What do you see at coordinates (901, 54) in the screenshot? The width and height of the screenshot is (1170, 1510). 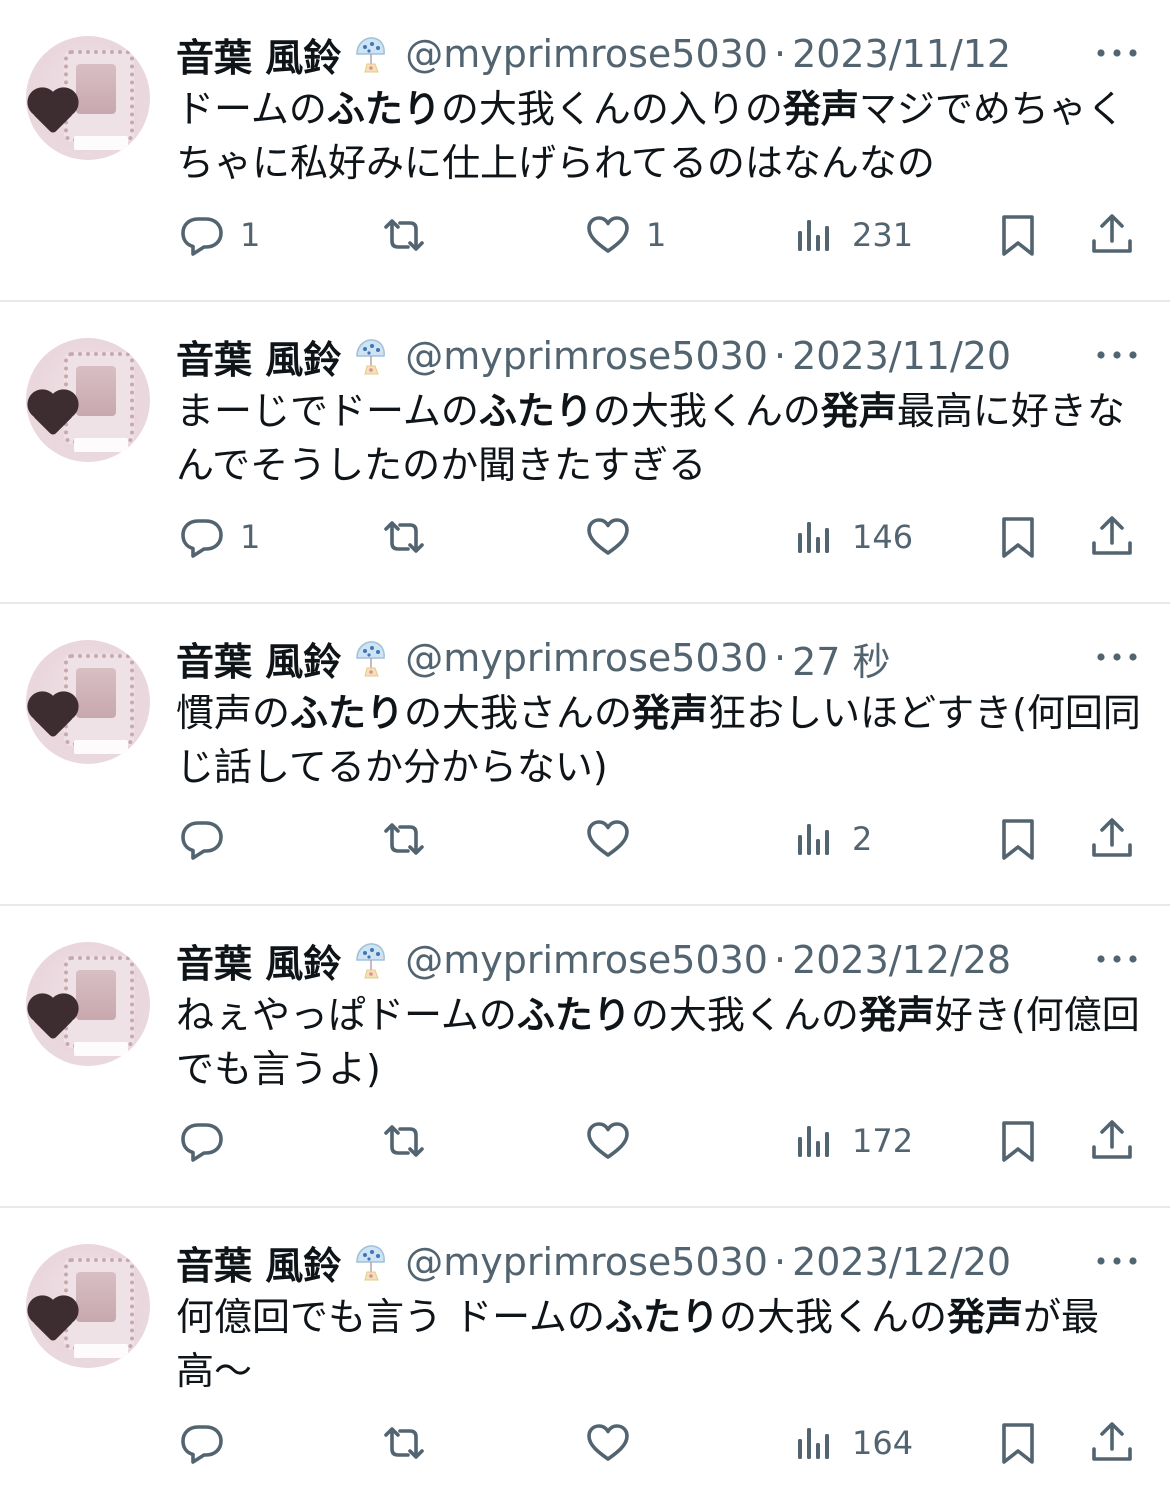 I see `timestamp: 2023/11/12` at bounding box center [901, 54].